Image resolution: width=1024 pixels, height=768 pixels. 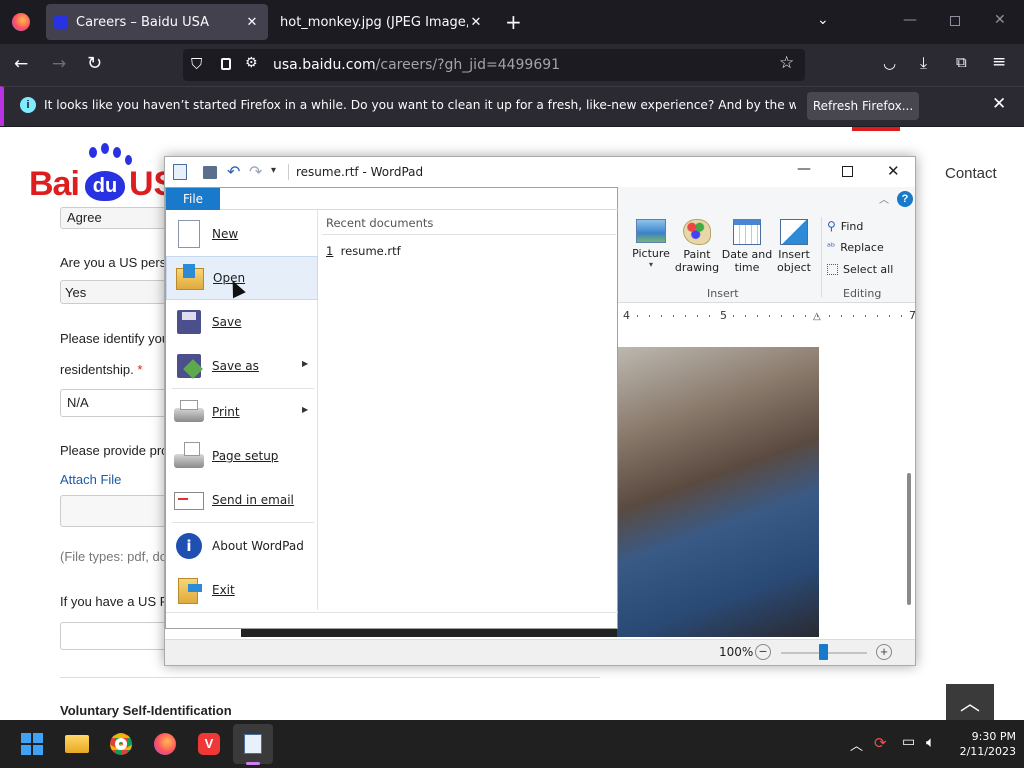 What do you see at coordinates (817, 316) in the screenshot?
I see `indent-marker-icon: △` at bounding box center [817, 316].